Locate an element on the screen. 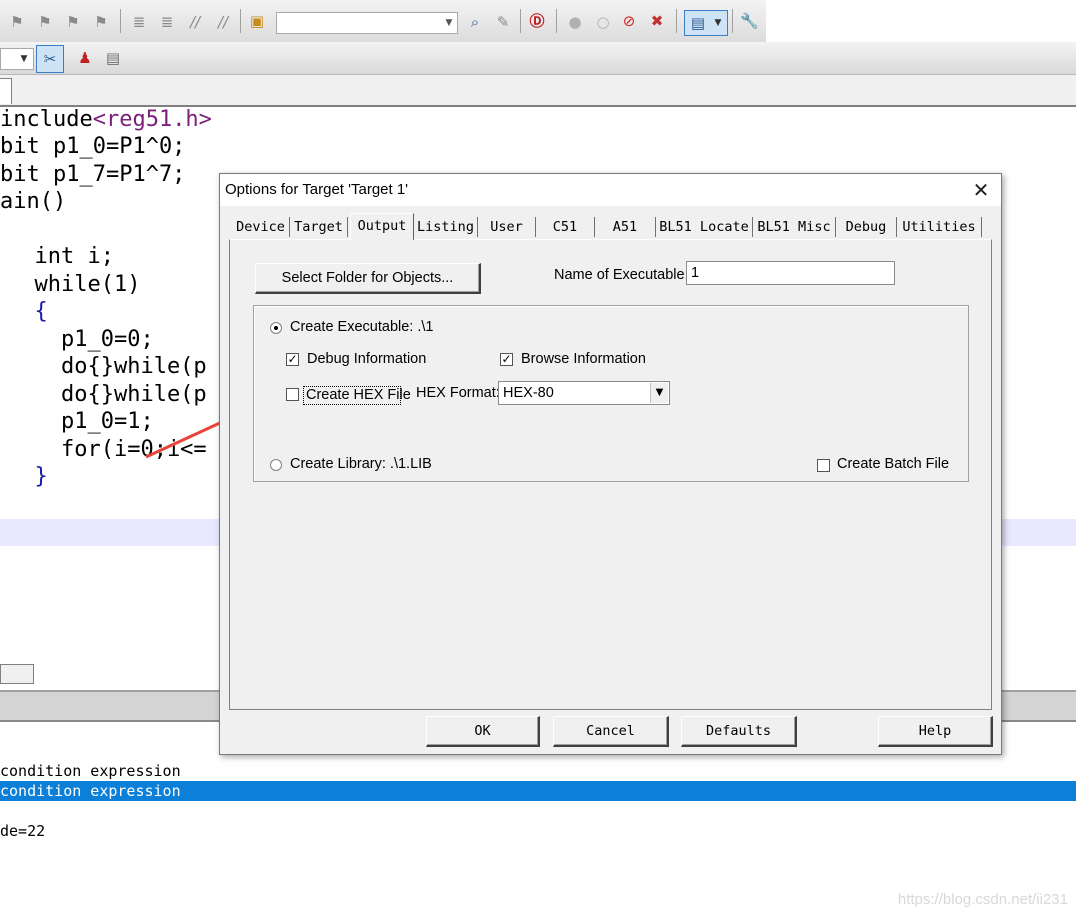 Image resolution: width=1076 pixels, height=914 pixels. tab-utilities: Utilities is located at coordinates (939, 227).